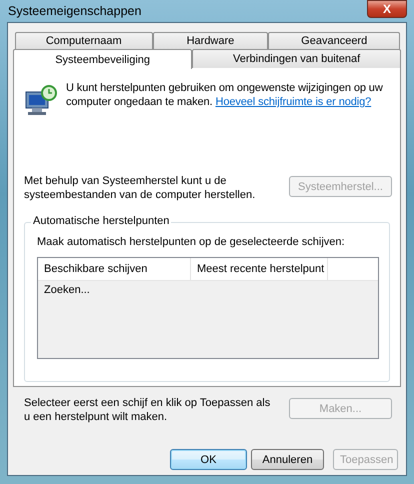 This screenshot has width=414, height=484. What do you see at coordinates (208, 459) in the screenshot?
I see `dialog-button: OK` at bounding box center [208, 459].